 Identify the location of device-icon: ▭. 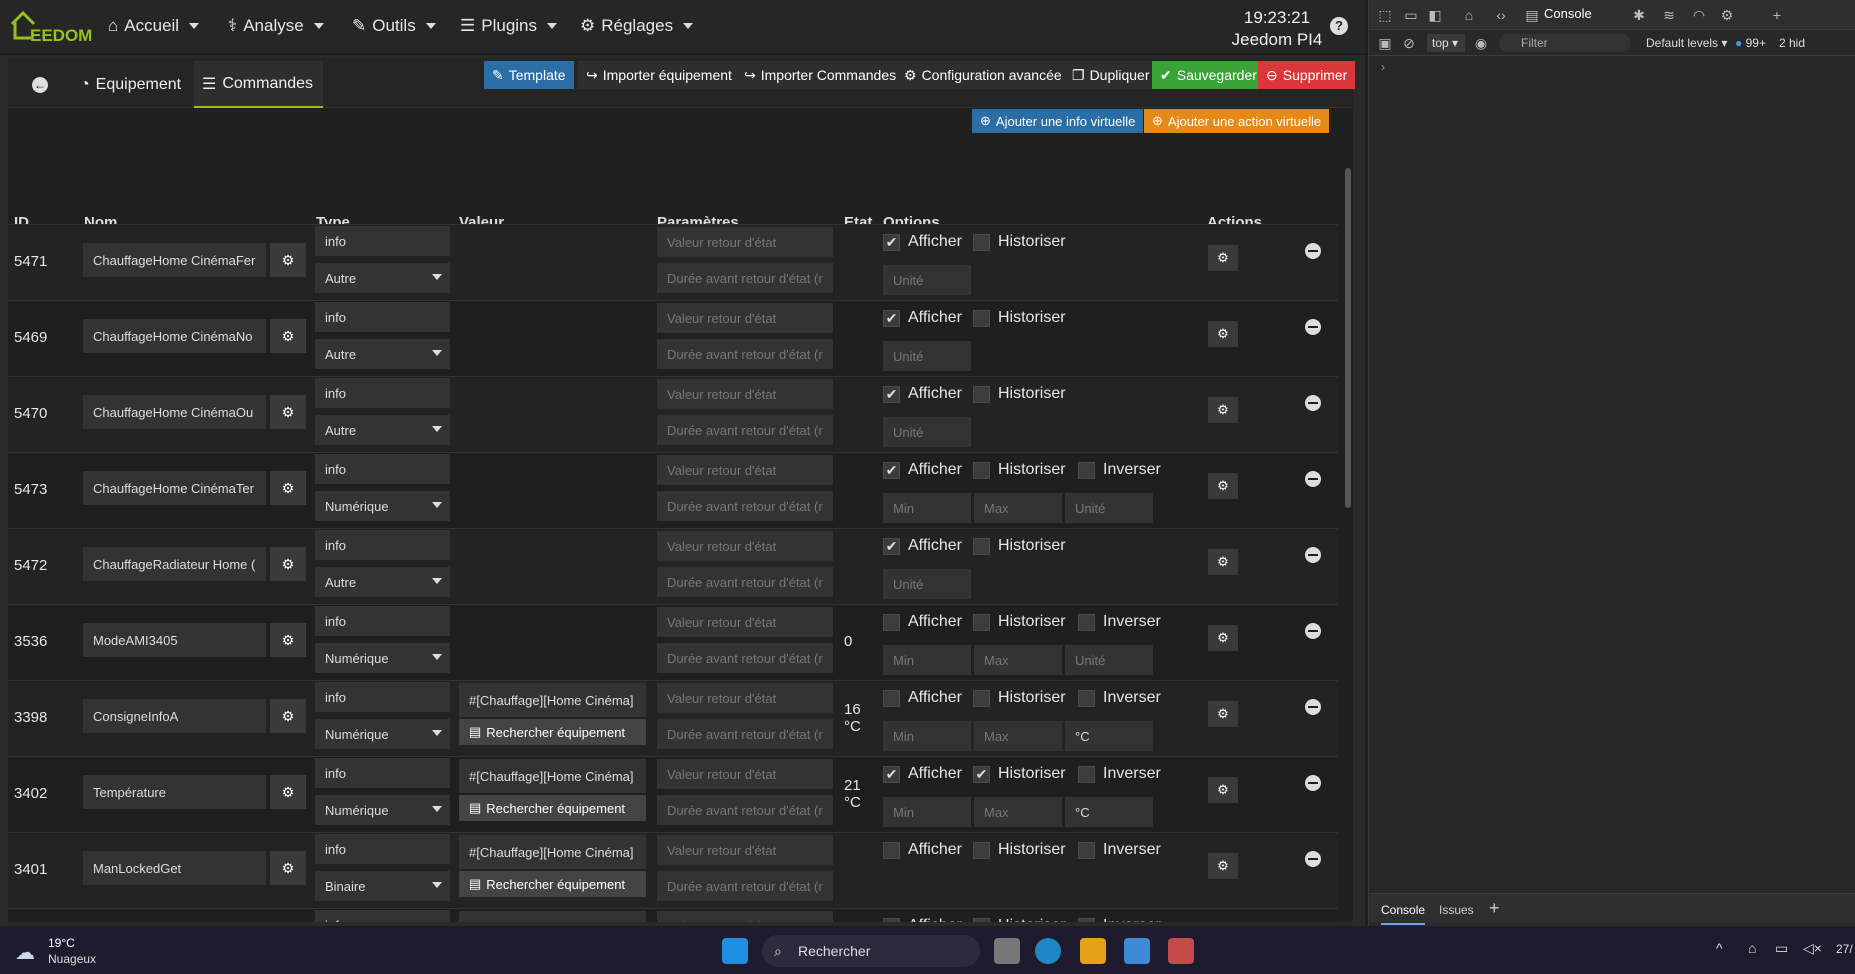
(1411, 15).